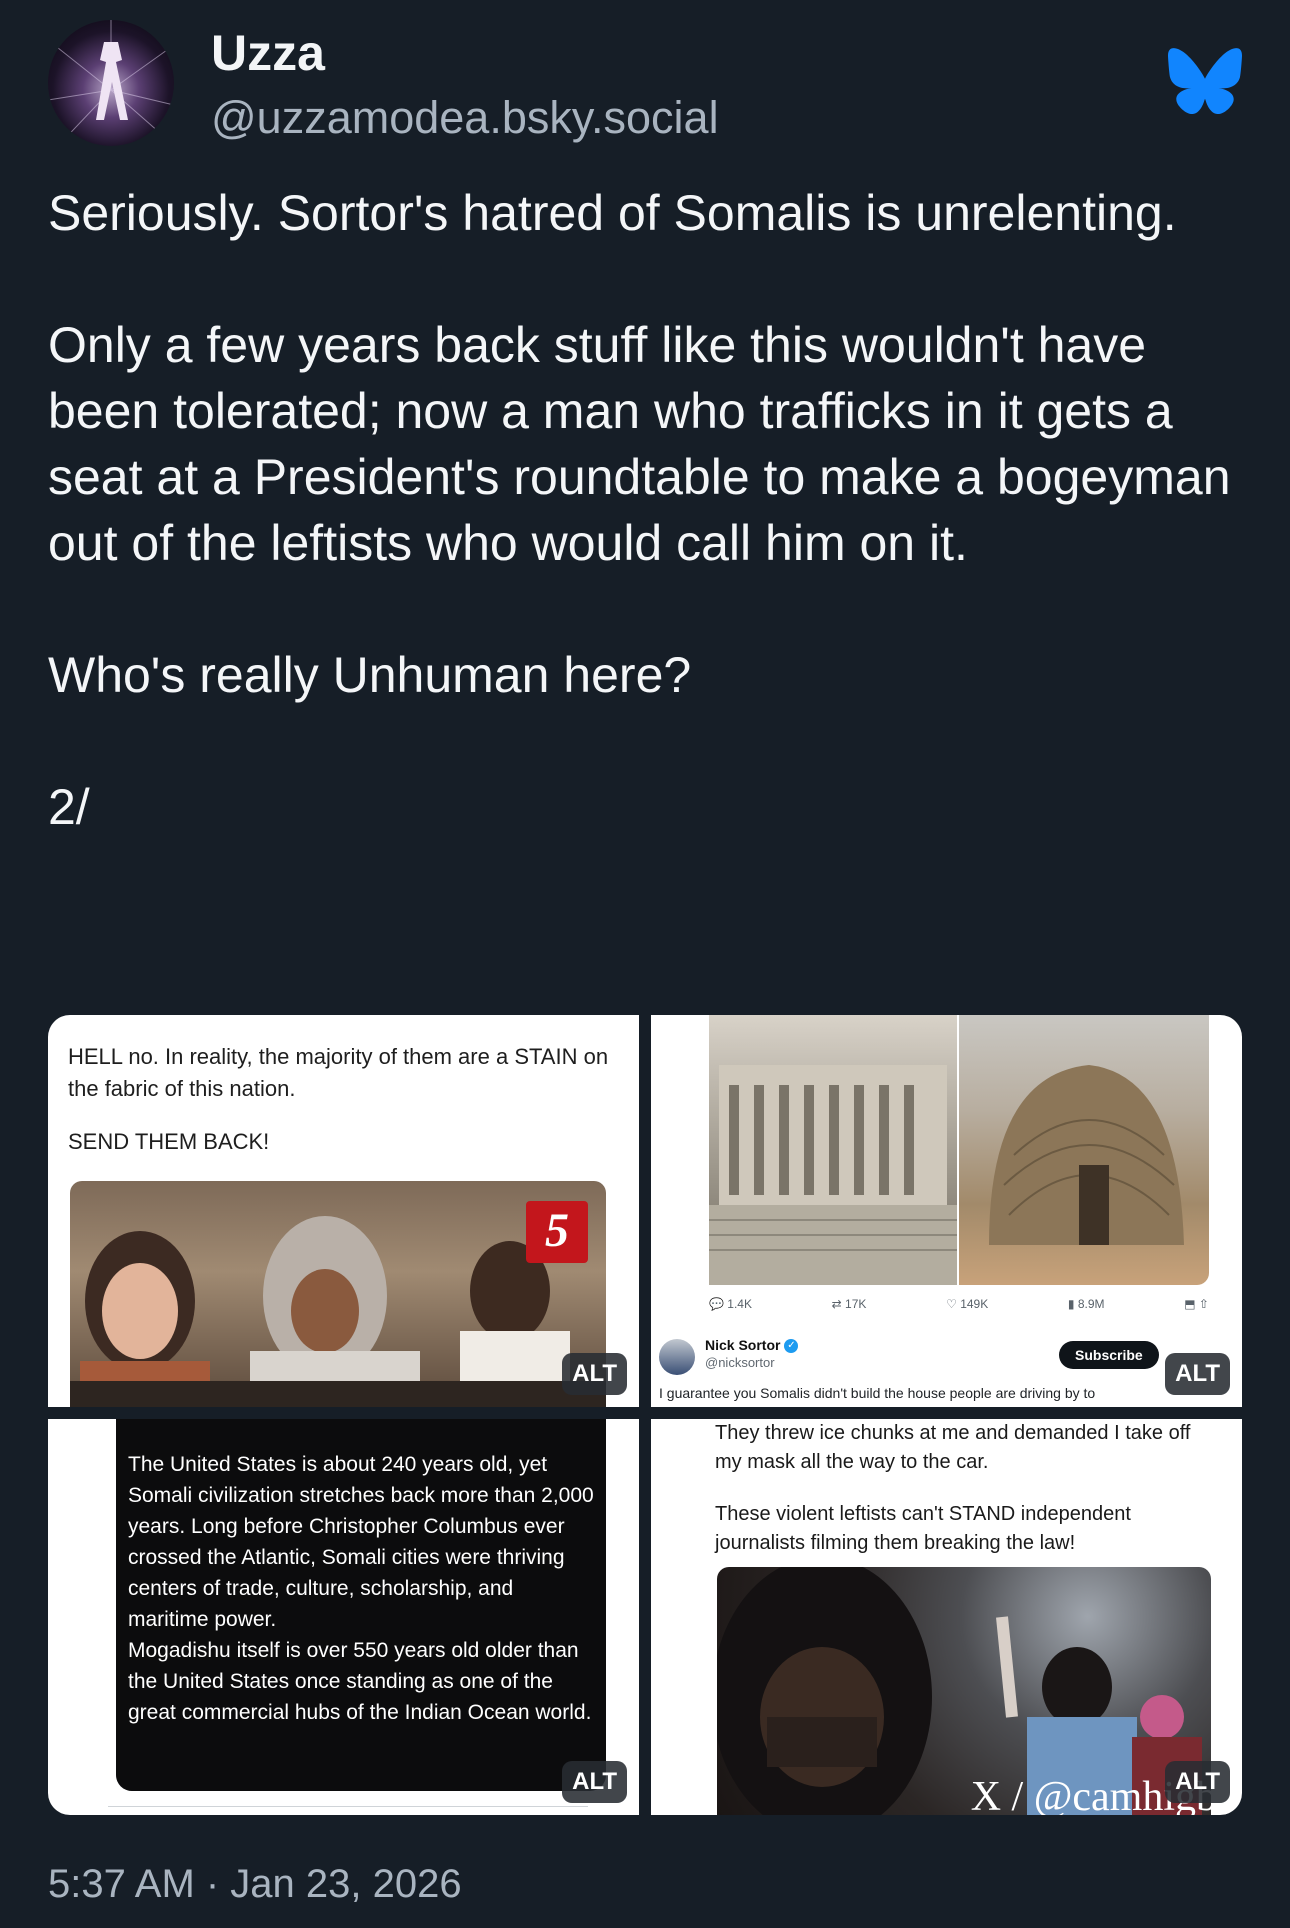 Image resolution: width=1290 pixels, height=1928 pixels. I want to click on post-paragraph: Who's really Unhuman here?, so click(370, 675).